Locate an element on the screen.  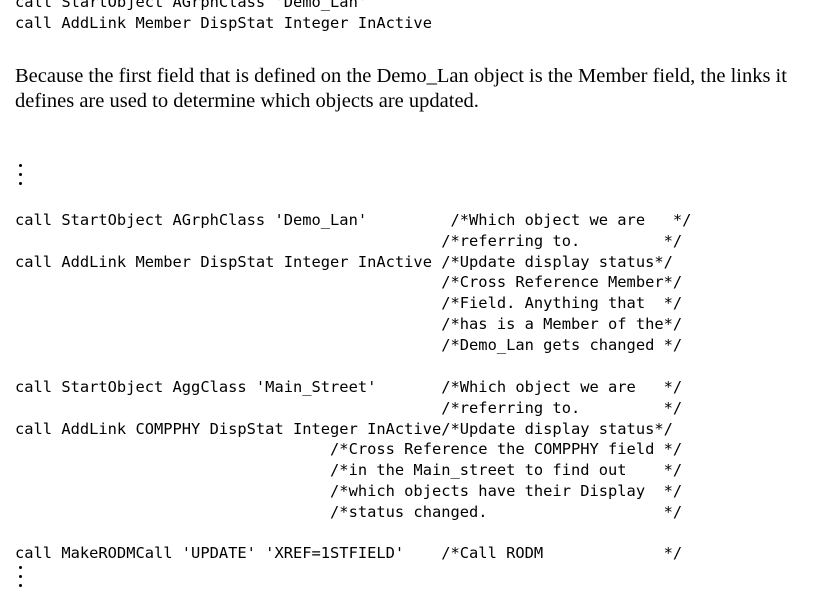
code-line: /*which objects have their Display */ is located at coordinates (349, 490).